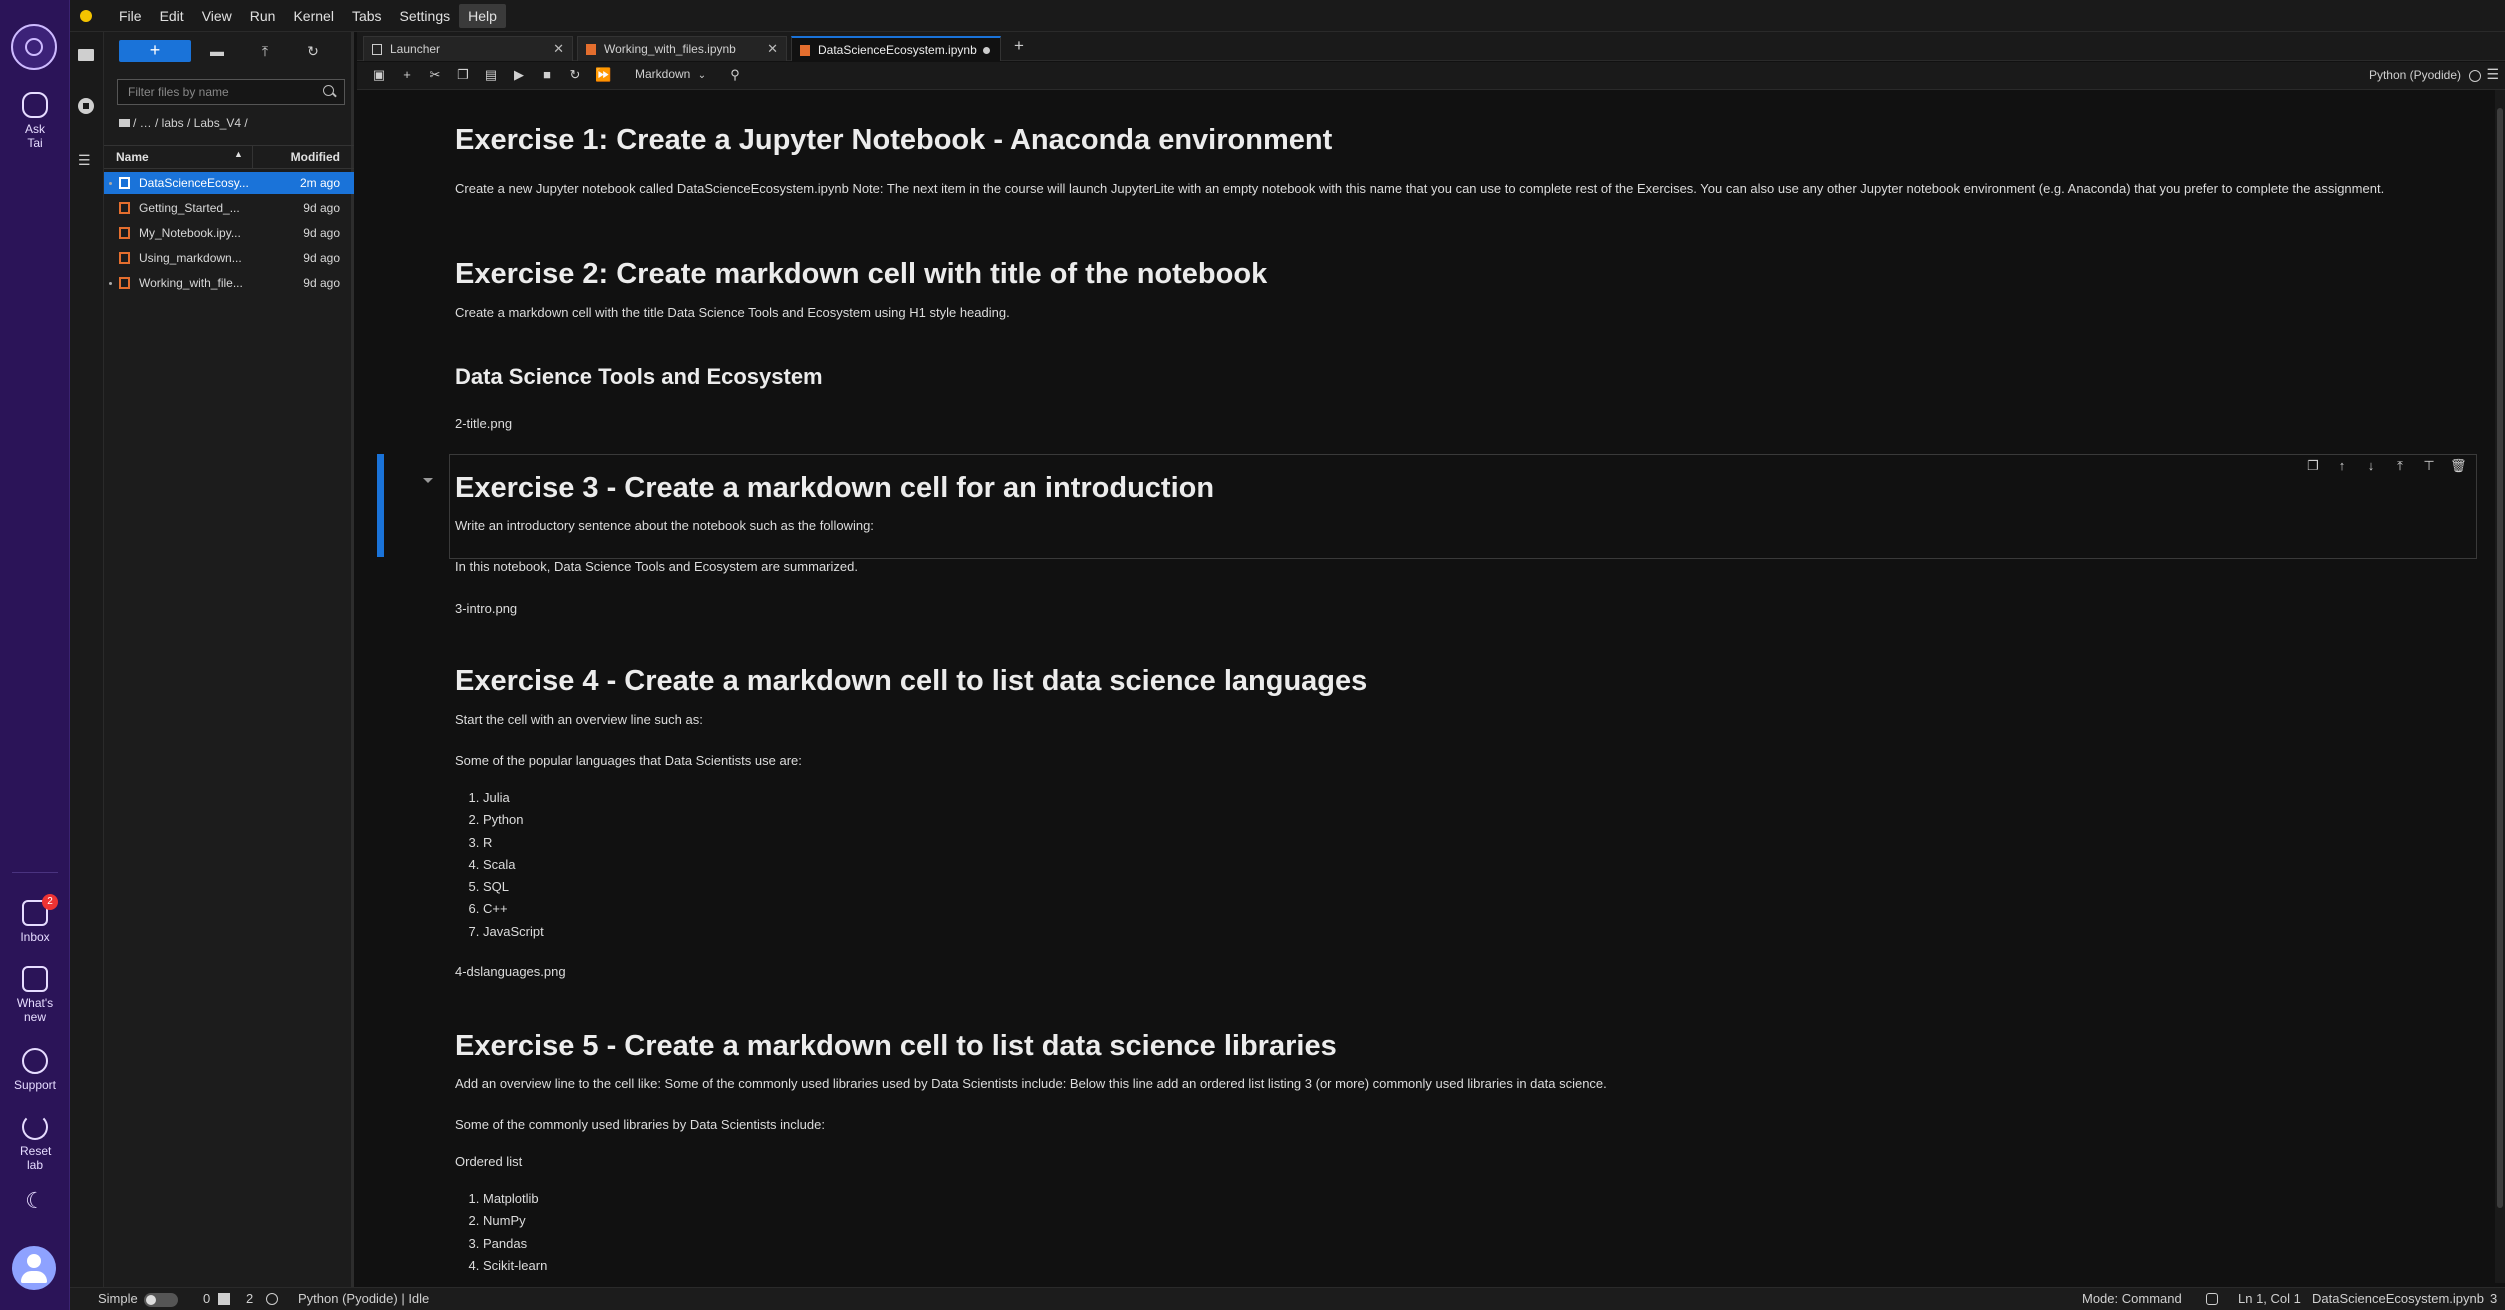 This screenshot has width=2505, height=1310. I want to click on activity-bar: ☰, so click(87, 659).